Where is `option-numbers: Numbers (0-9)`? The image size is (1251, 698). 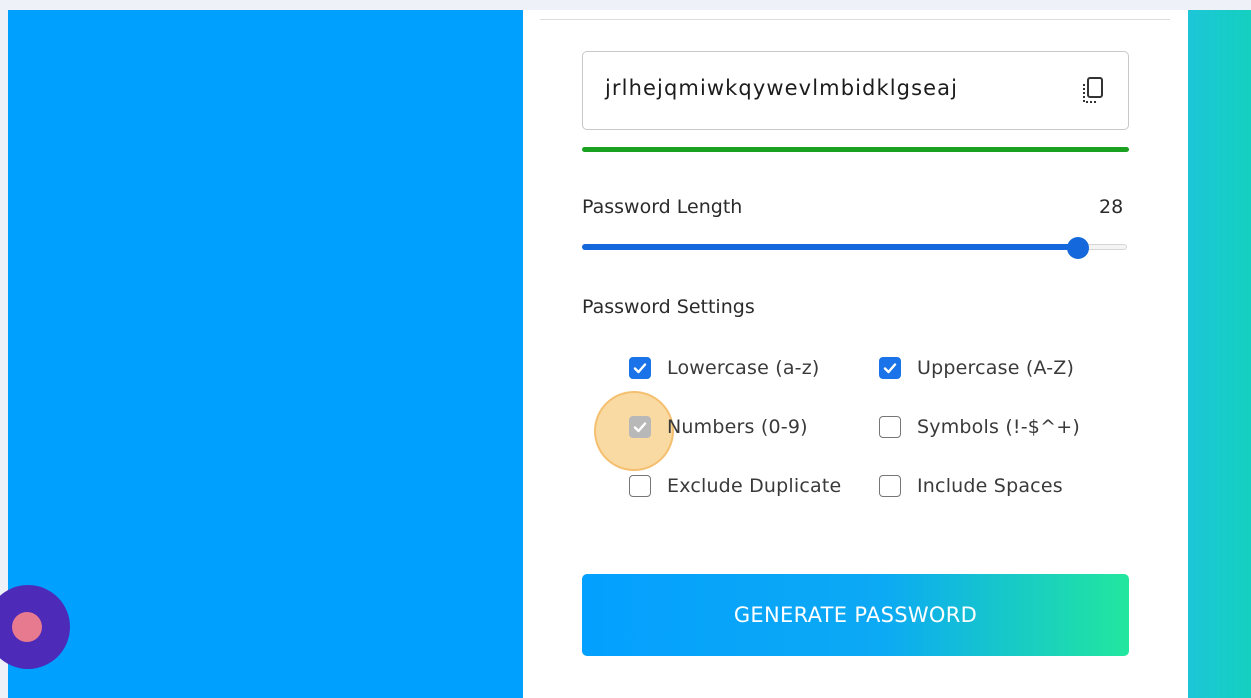
option-numbers: Numbers (0-9) is located at coordinates (718, 427).